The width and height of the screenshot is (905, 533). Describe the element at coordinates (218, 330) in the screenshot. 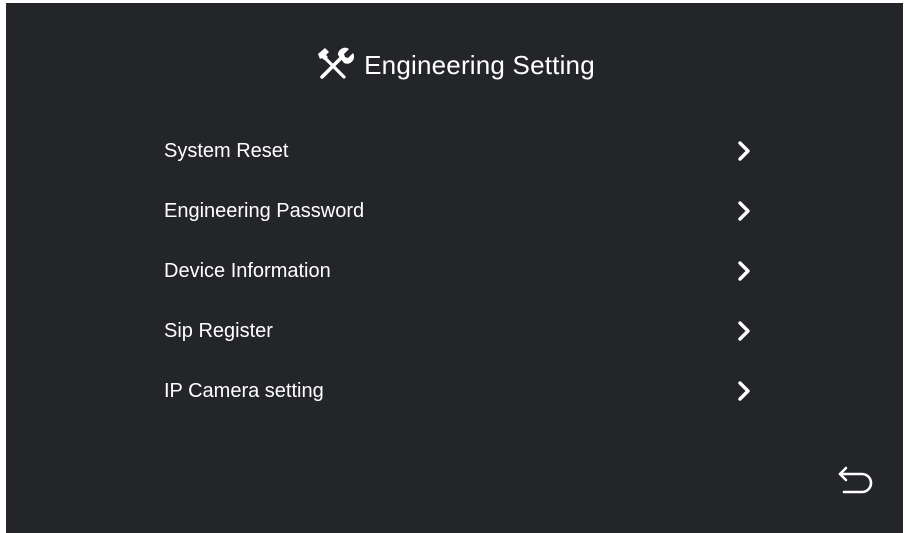

I see `menu-item-label: Sip Register` at that location.